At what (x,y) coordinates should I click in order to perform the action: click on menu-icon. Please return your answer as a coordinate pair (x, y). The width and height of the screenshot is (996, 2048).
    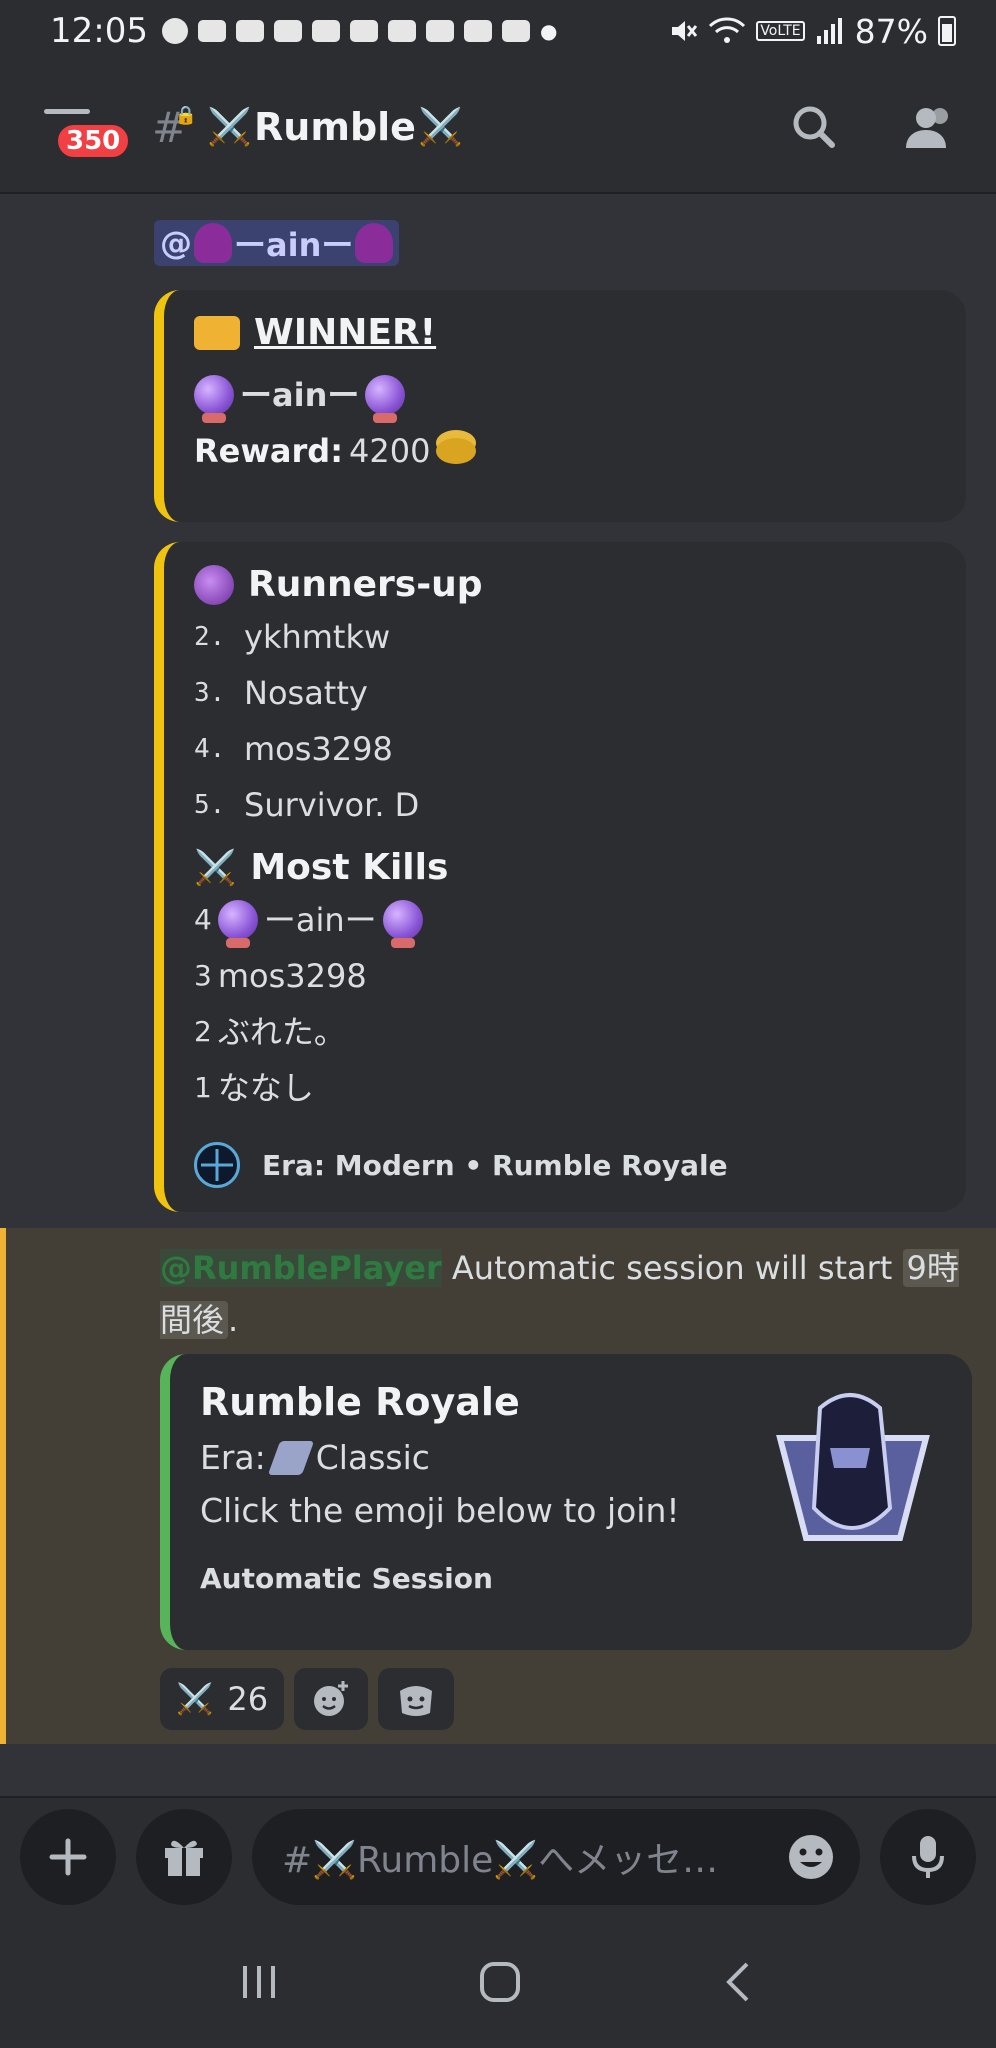
    Looking at the image, I should click on (67, 111).